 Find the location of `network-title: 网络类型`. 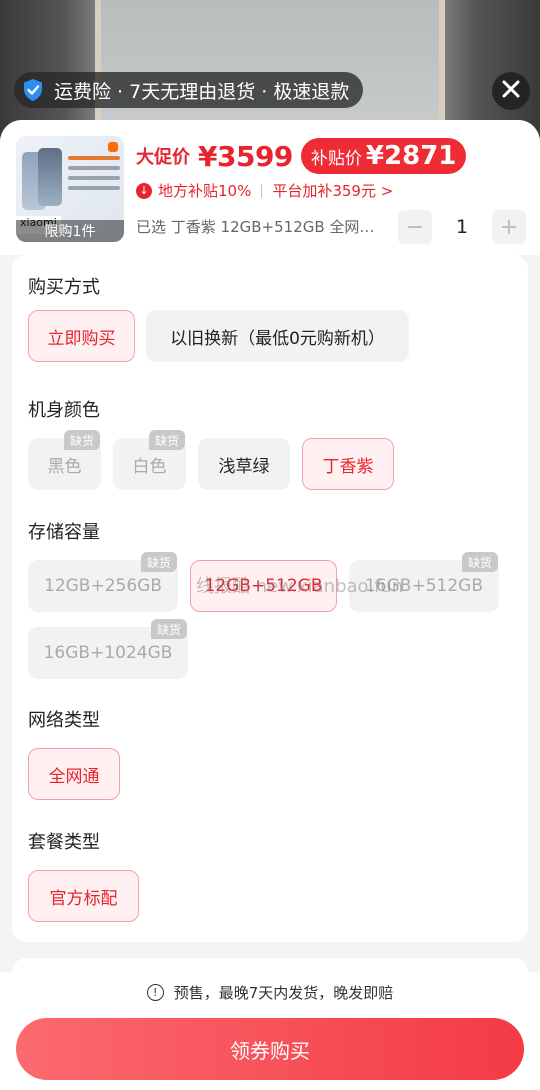

network-title: 网络类型 is located at coordinates (64, 720).